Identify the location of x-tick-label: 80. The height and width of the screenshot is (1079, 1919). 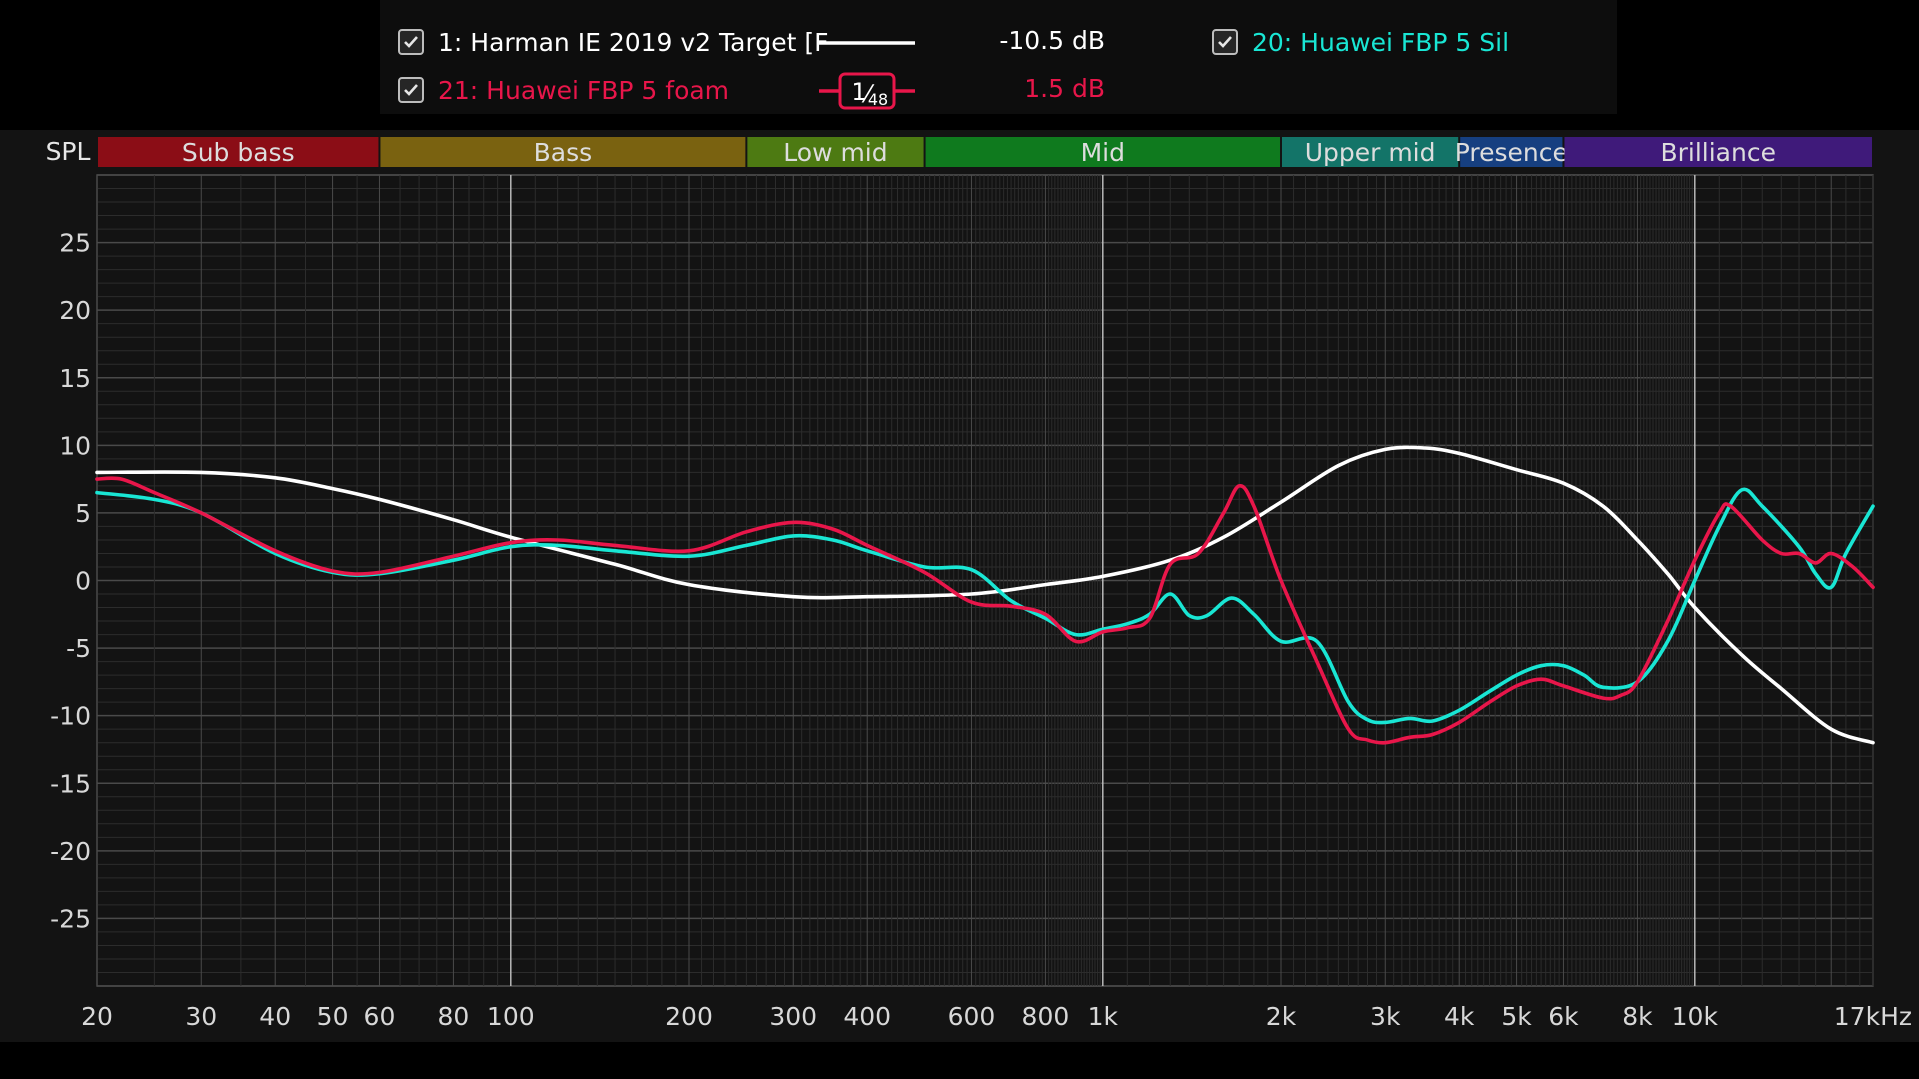
(454, 1016).